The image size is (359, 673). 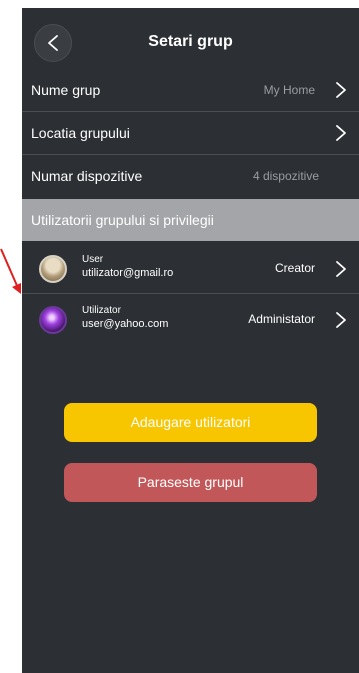 What do you see at coordinates (93, 259) in the screenshot?
I see `user-name: User` at bounding box center [93, 259].